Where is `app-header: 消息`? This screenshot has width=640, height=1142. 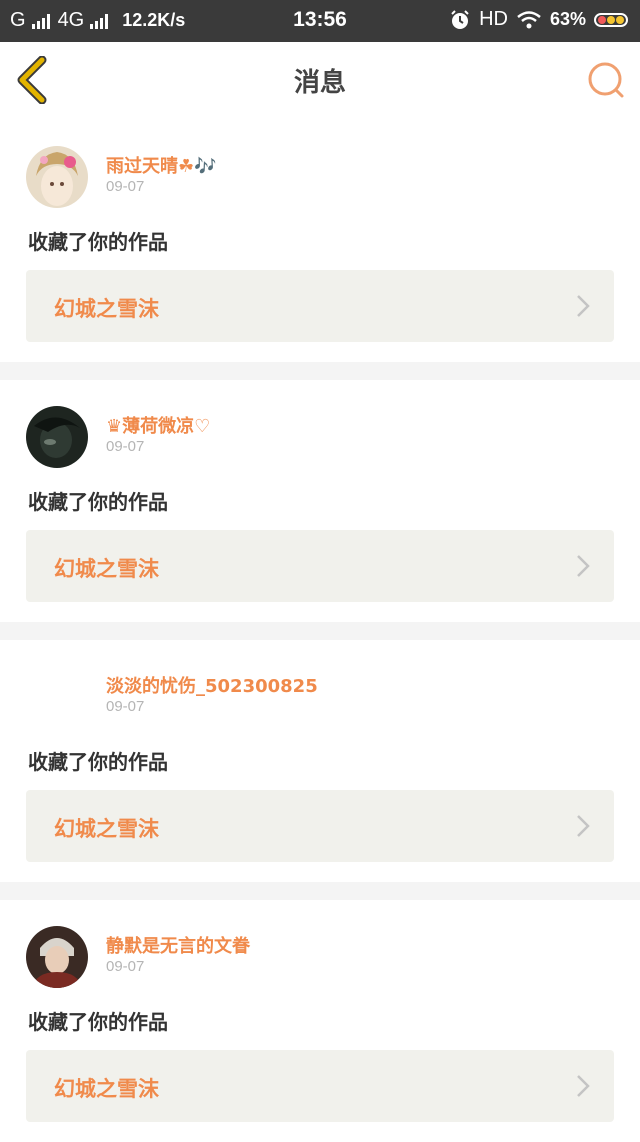 app-header: 消息 is located at coordinates (320, 81).